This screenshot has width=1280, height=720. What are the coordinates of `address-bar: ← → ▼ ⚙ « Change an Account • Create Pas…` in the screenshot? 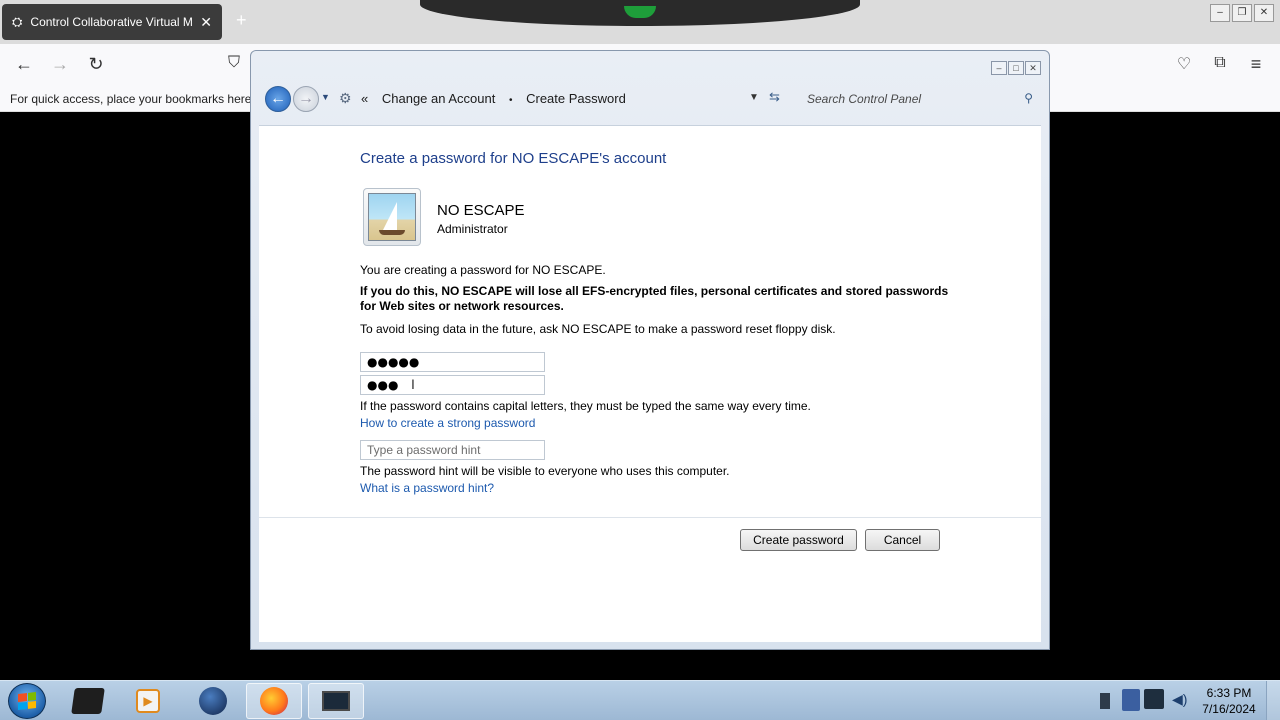 It's located at (651, 101).